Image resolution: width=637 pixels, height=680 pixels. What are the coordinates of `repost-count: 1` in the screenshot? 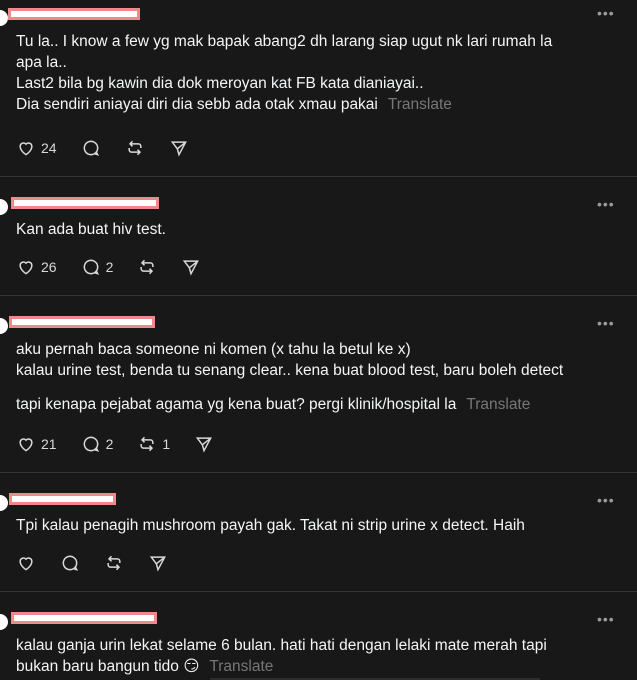 It's located at (166, 444).